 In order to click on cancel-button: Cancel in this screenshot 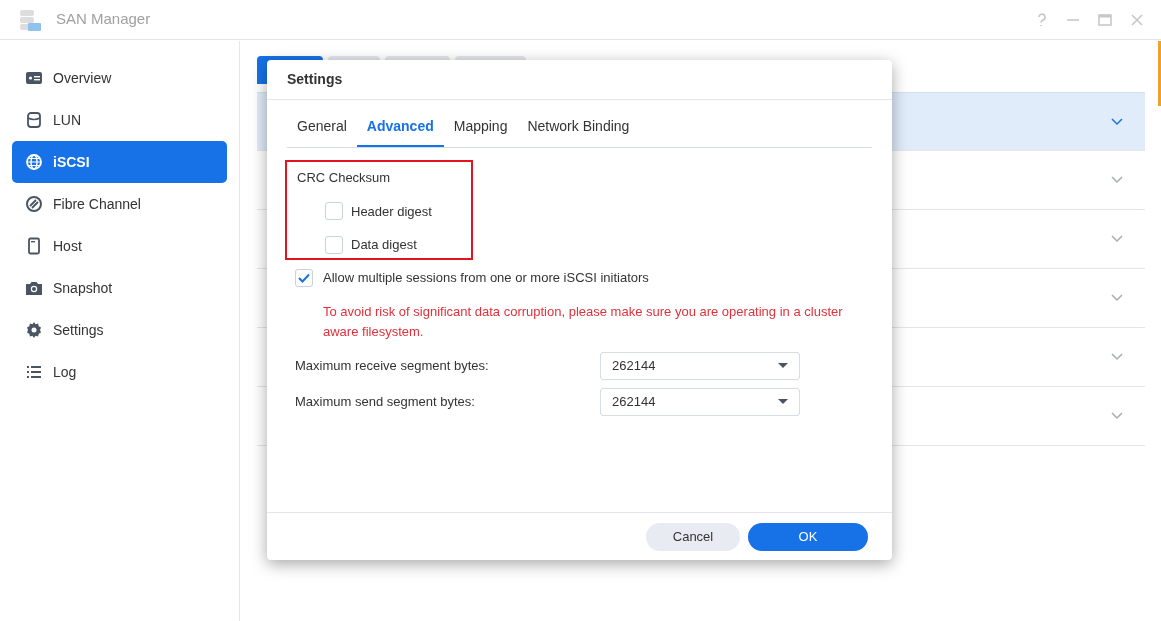, I will do `click(693, 536)`.